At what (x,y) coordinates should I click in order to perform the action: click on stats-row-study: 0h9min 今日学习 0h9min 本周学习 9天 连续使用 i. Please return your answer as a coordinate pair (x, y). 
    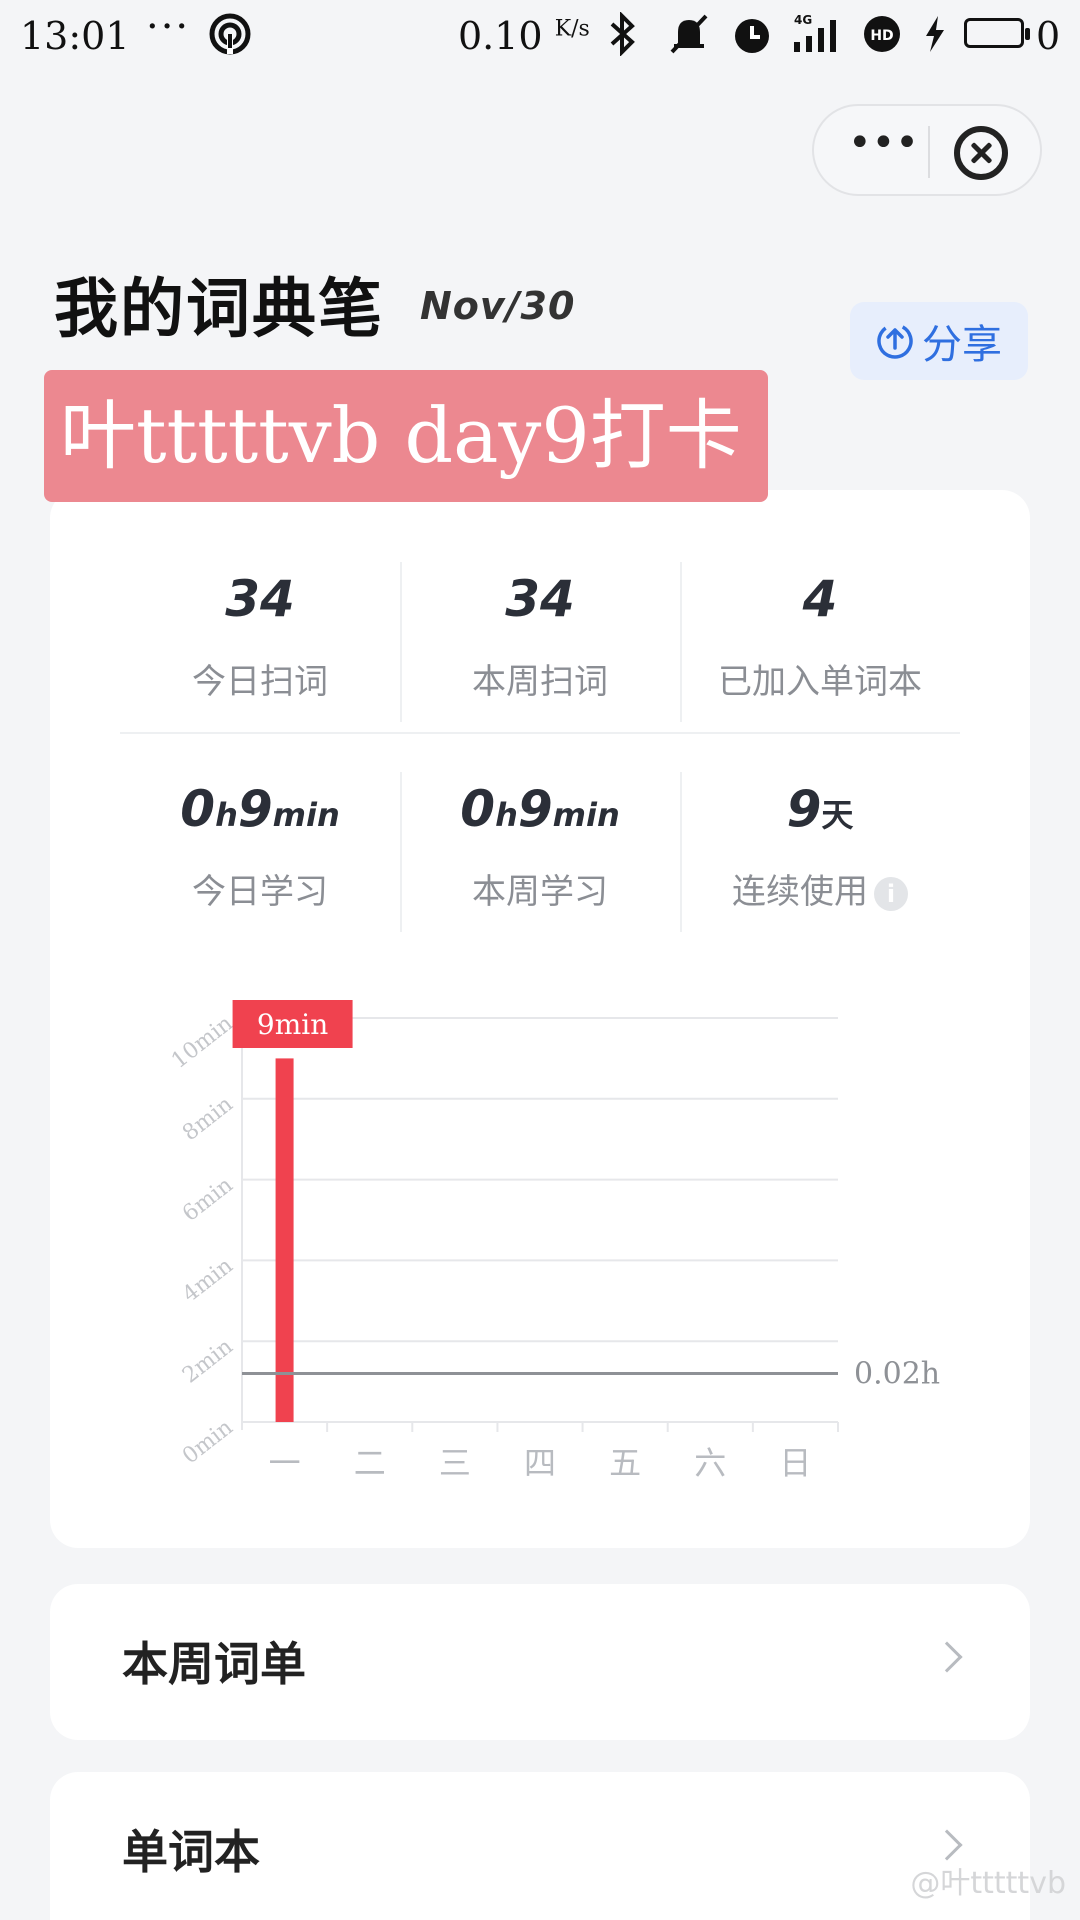
    Looking at the image, I should click on (540, 857).